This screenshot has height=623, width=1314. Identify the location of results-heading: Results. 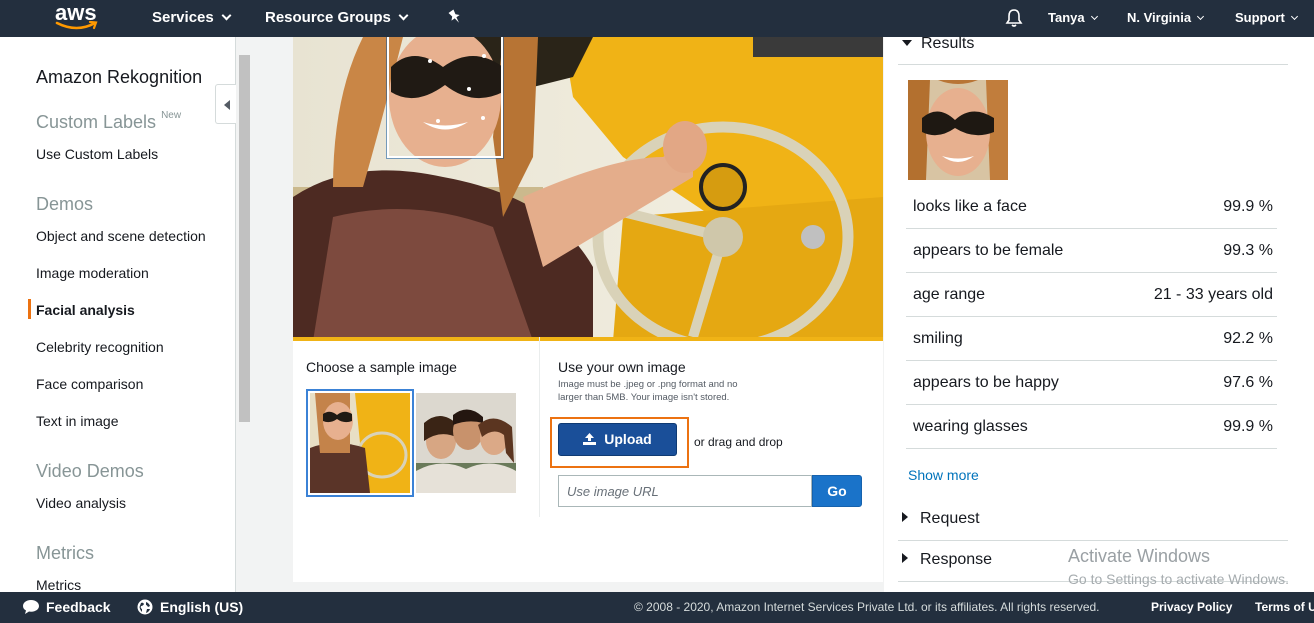
(948, 43).